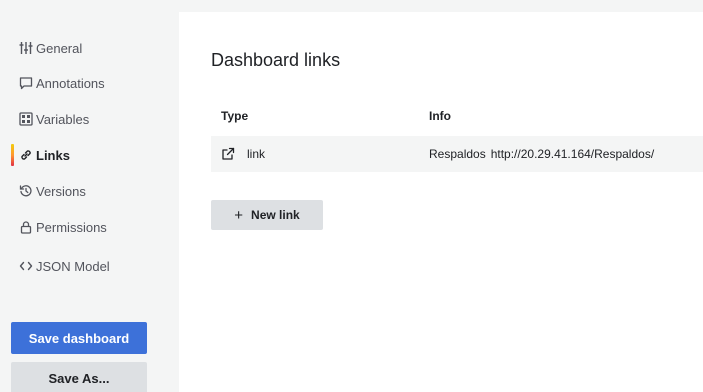  What do you see at coordinates (12, 155) in the screenshot?
I see `active-indicator` at bounding box center [12, 155].